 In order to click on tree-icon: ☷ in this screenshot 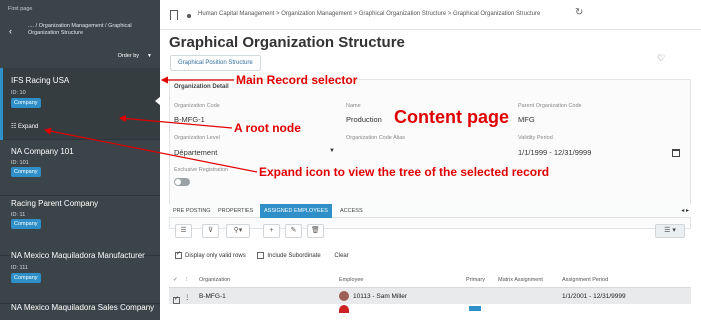, I will do `click(15, 127)`.